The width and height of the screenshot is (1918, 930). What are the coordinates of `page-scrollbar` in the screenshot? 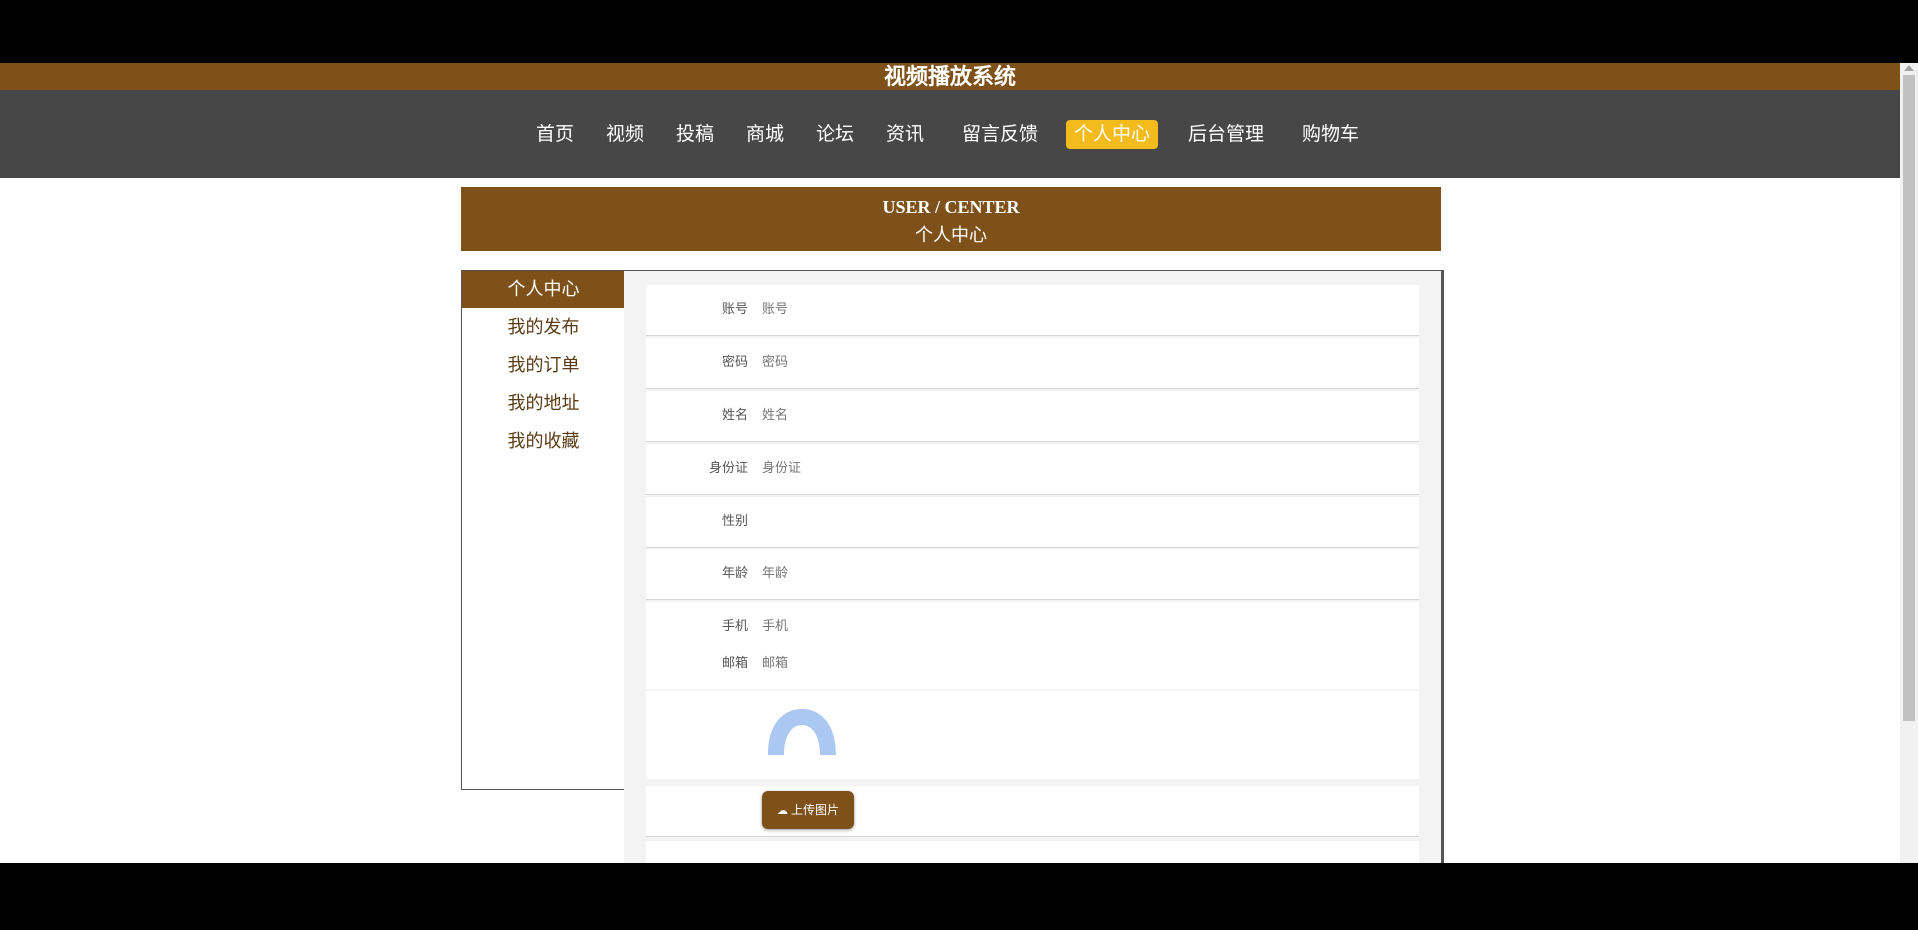 It's located at (1909, 463).